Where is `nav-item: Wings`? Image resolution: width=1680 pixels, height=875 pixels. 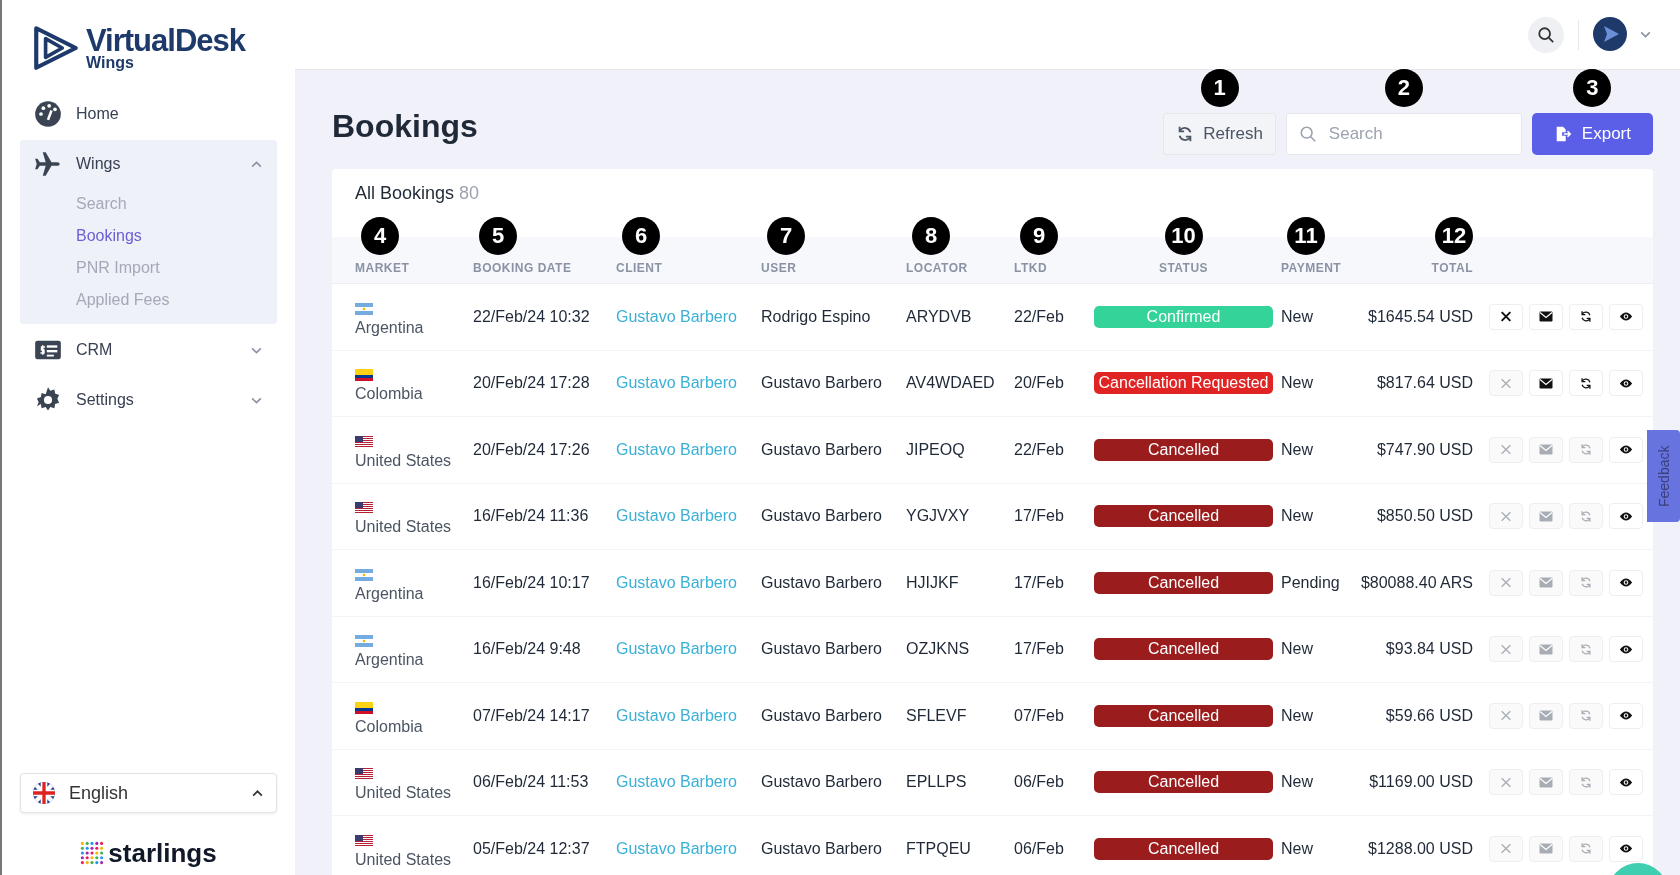
nav-item: Wings is located at coordinates (148, 164).